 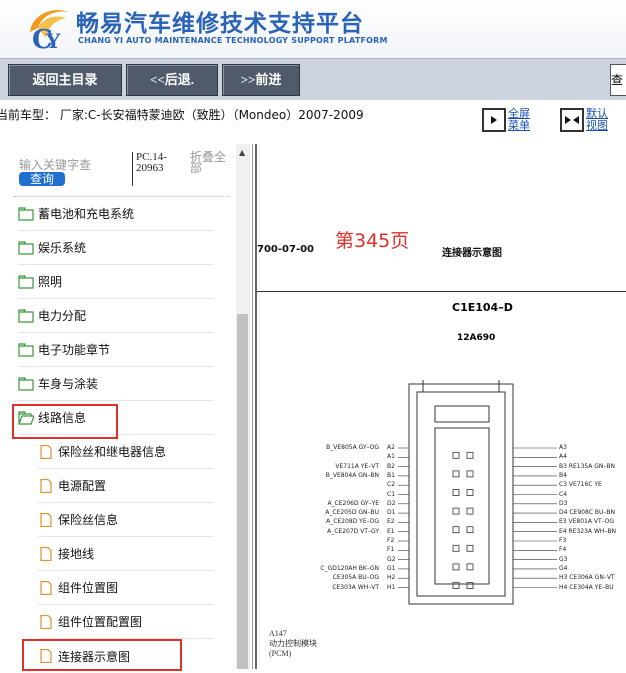 I want to click on tree-doc-fuse-info: 保险丝信息, so click(x=126, y=520).